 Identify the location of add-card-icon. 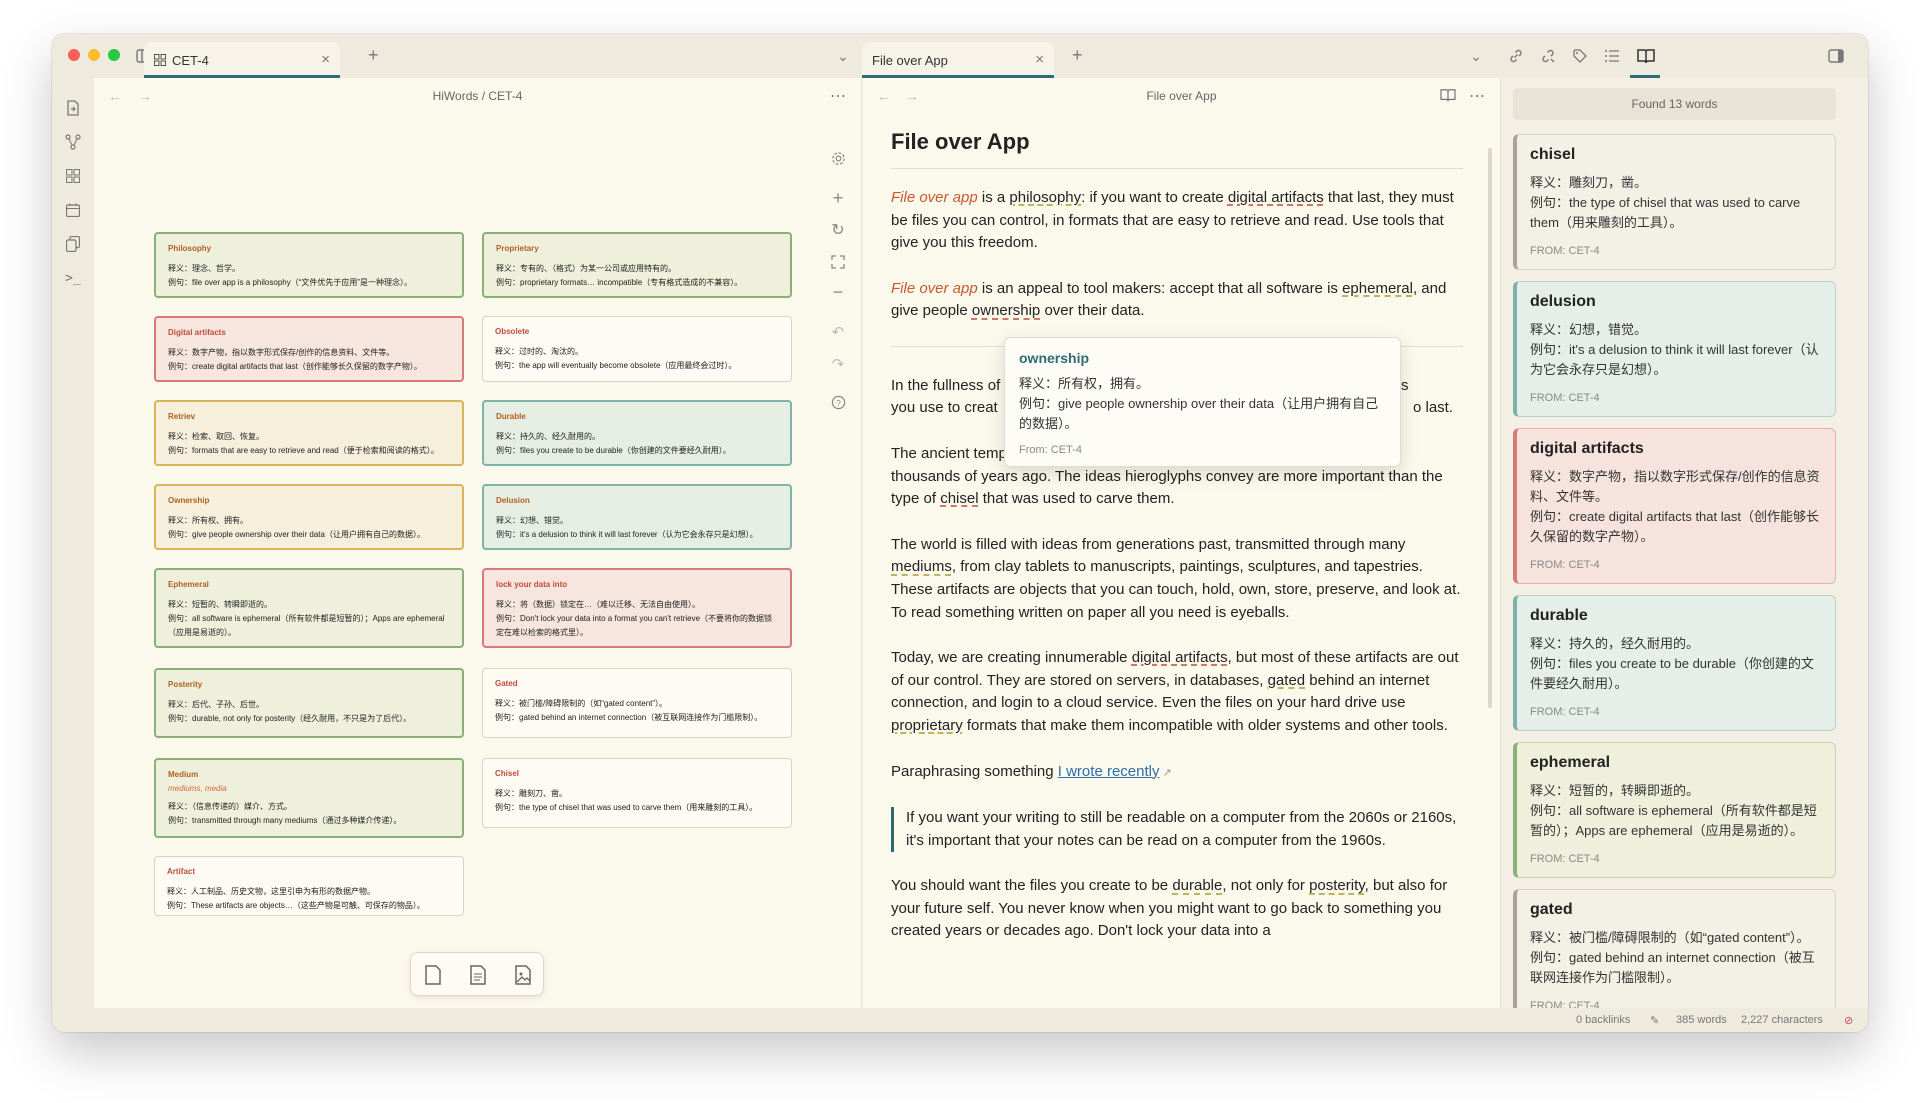
(433, 975).